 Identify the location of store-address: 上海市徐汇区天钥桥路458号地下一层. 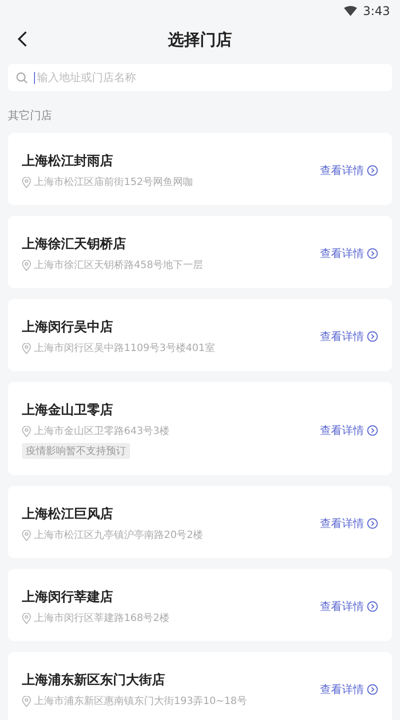
(119, 265).